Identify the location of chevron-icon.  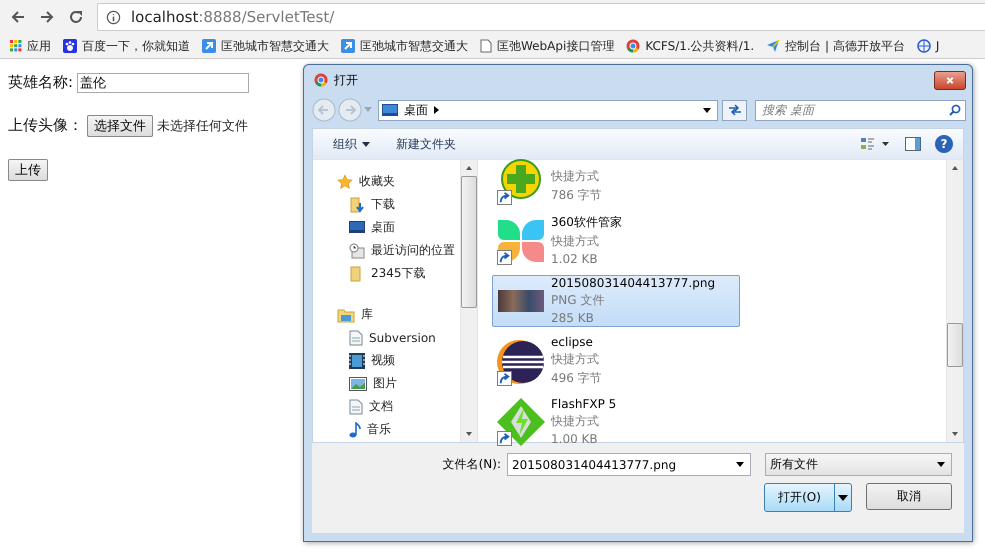
(436, 110).